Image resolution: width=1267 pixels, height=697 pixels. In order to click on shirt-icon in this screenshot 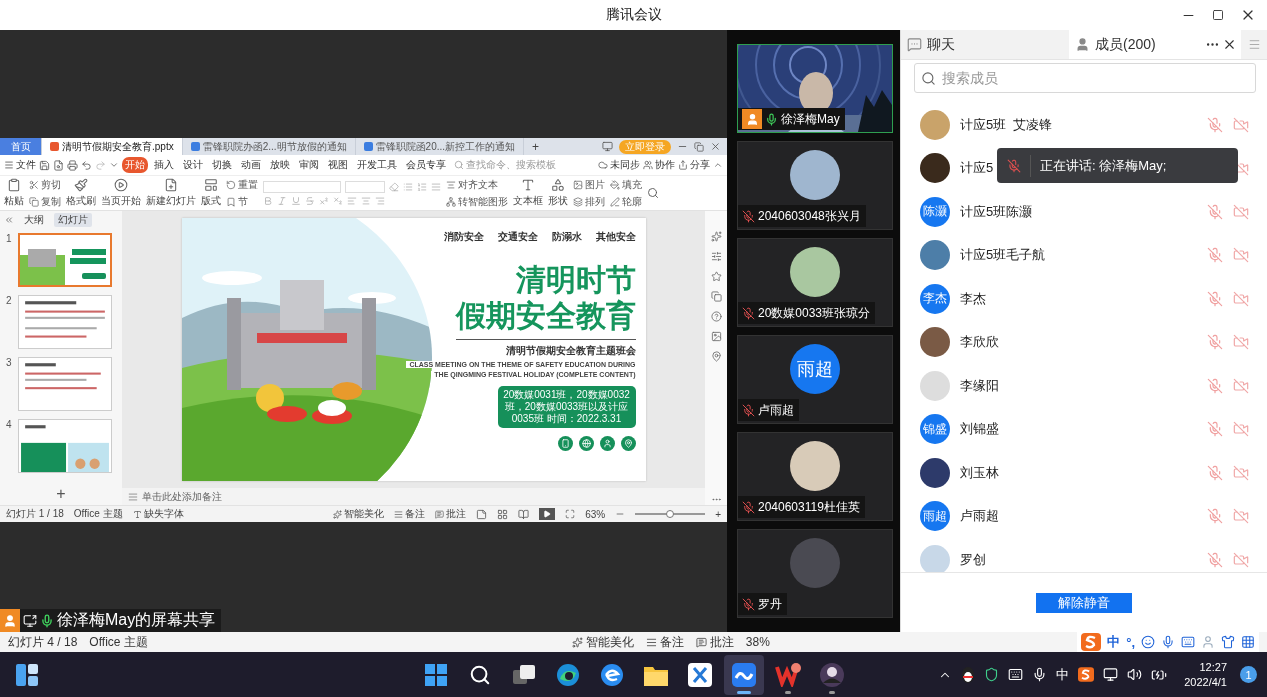, I will do `click(1228, 642)`.